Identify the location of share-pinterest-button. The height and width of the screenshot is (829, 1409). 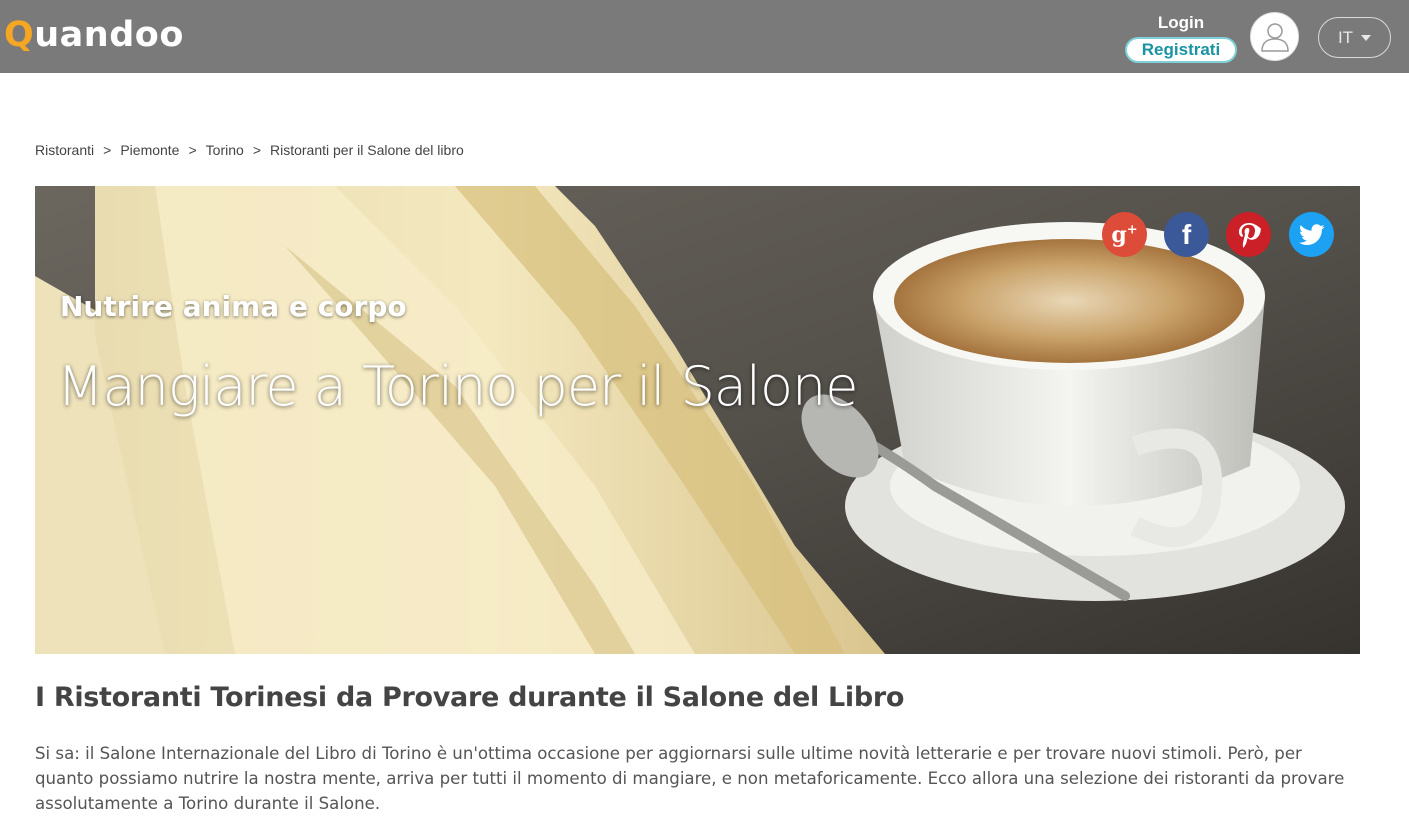
(1248, 234).